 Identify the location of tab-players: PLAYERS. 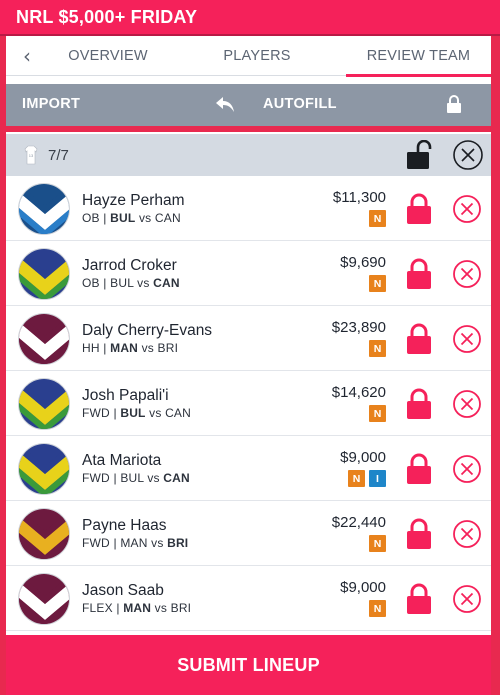
(257, 56).